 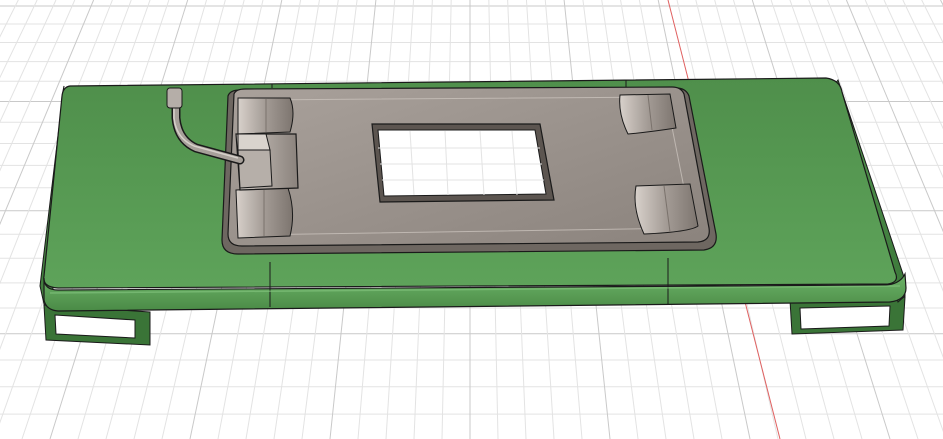 I want to click on wire-tip, so click(x=174, y=98).